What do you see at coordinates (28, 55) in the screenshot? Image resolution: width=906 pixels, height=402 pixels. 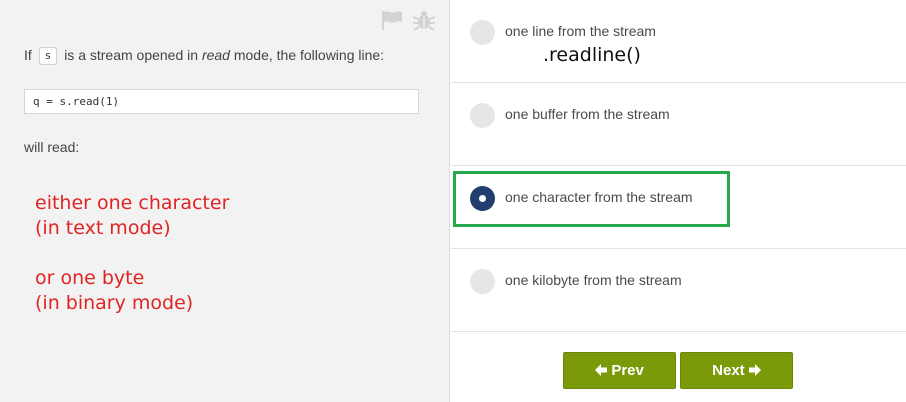 I see `question-prefix: If` at bounding box center [28, 55].